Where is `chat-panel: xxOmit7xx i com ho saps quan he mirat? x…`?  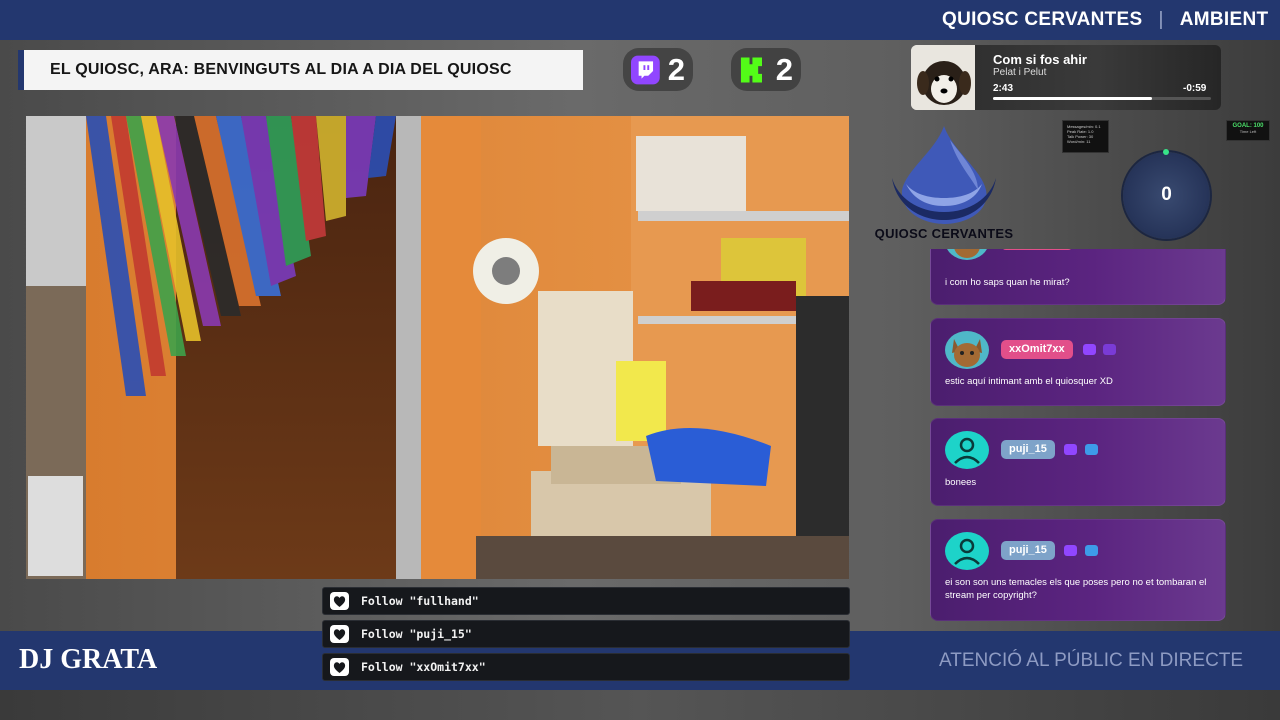 chat-panel: xxOmit7xx i com ho saps quan he mirat? x… is located at coordinates (1078, 439).